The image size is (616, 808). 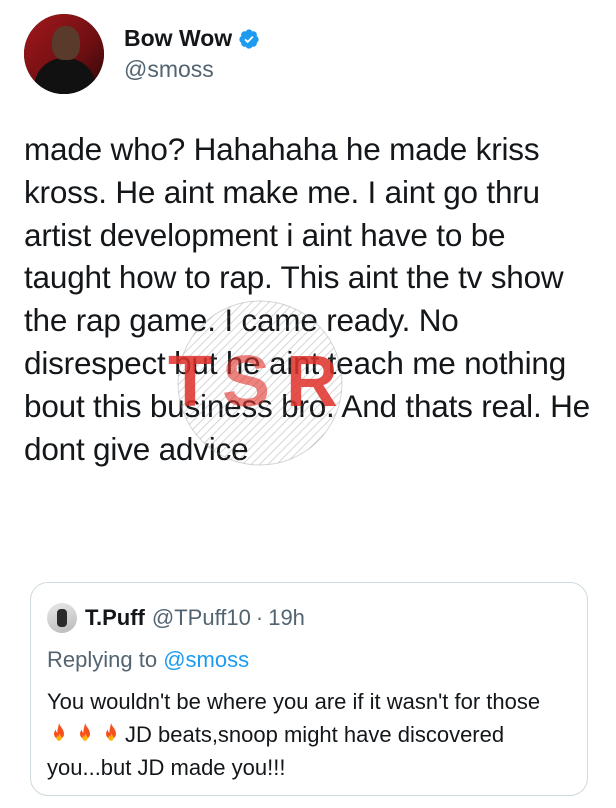 What do you see at coordinates (249, 39) in the screenshot?
I see `verified-badge-icon` at bounding box center [249, 39].